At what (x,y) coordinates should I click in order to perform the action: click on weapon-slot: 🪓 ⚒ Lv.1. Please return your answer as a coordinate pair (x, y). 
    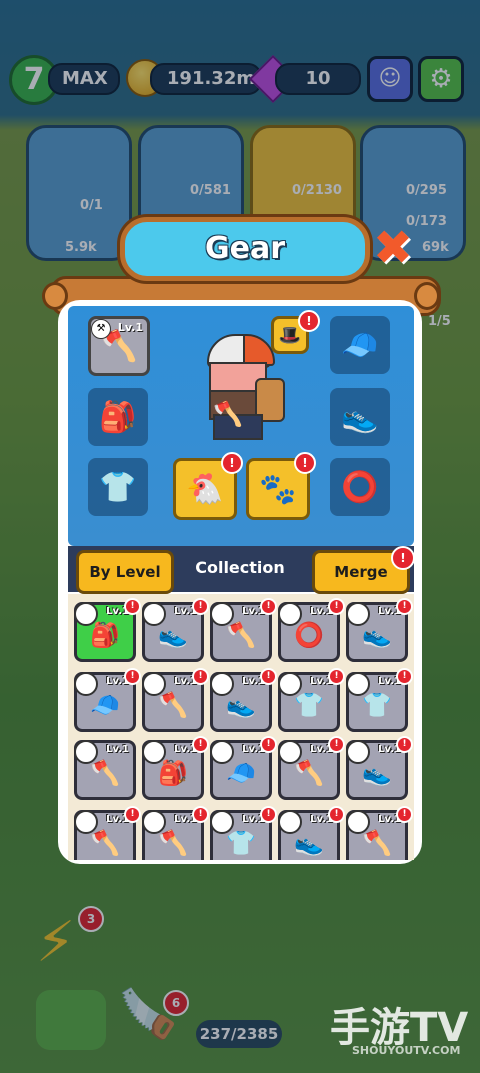
    Looking at the image, I should click on (119, 346).